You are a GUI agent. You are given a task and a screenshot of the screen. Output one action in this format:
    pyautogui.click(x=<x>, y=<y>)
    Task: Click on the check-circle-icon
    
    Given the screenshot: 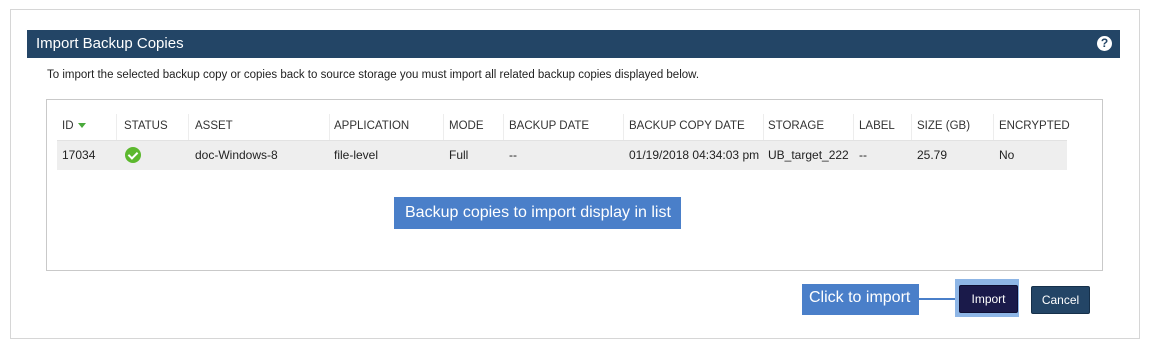 What is the action you would take?
    pyautogui.click(x=133, y=155)
    